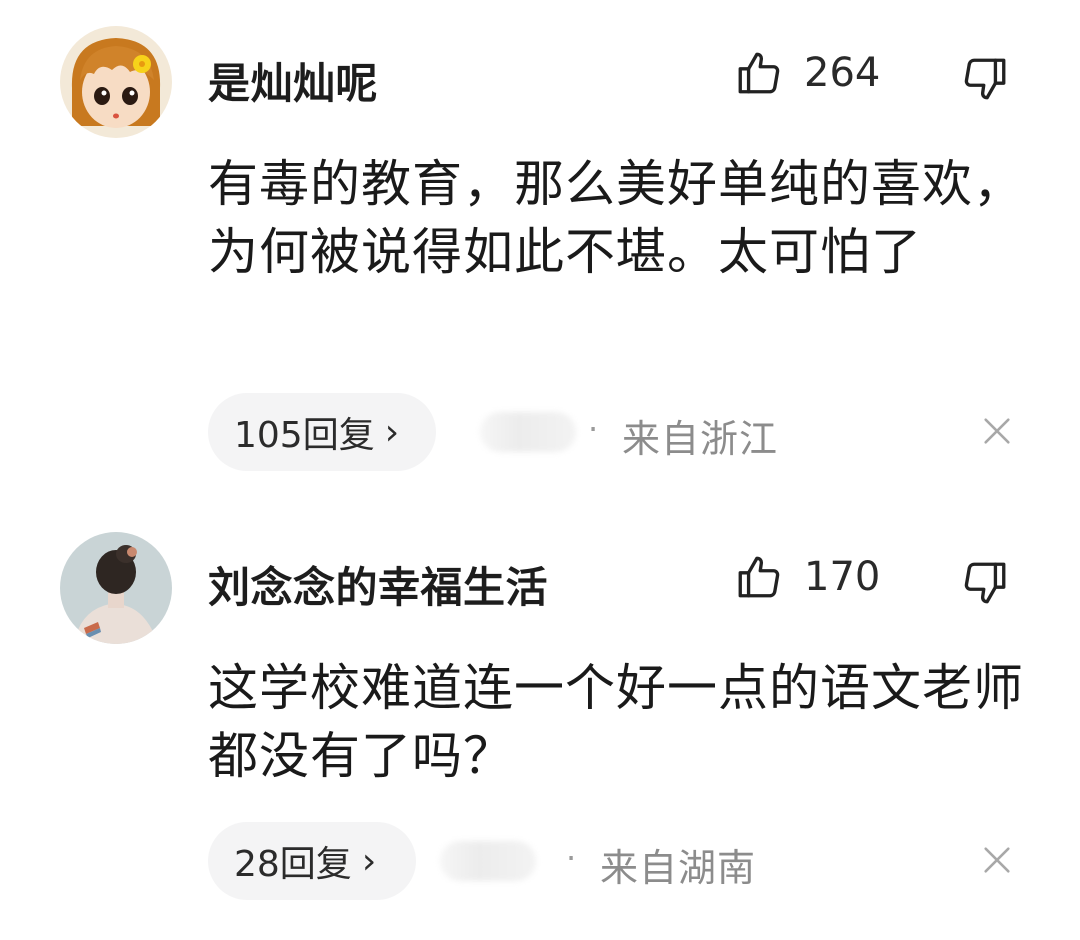  I want to click on like-button: 170, so click(807, 577).